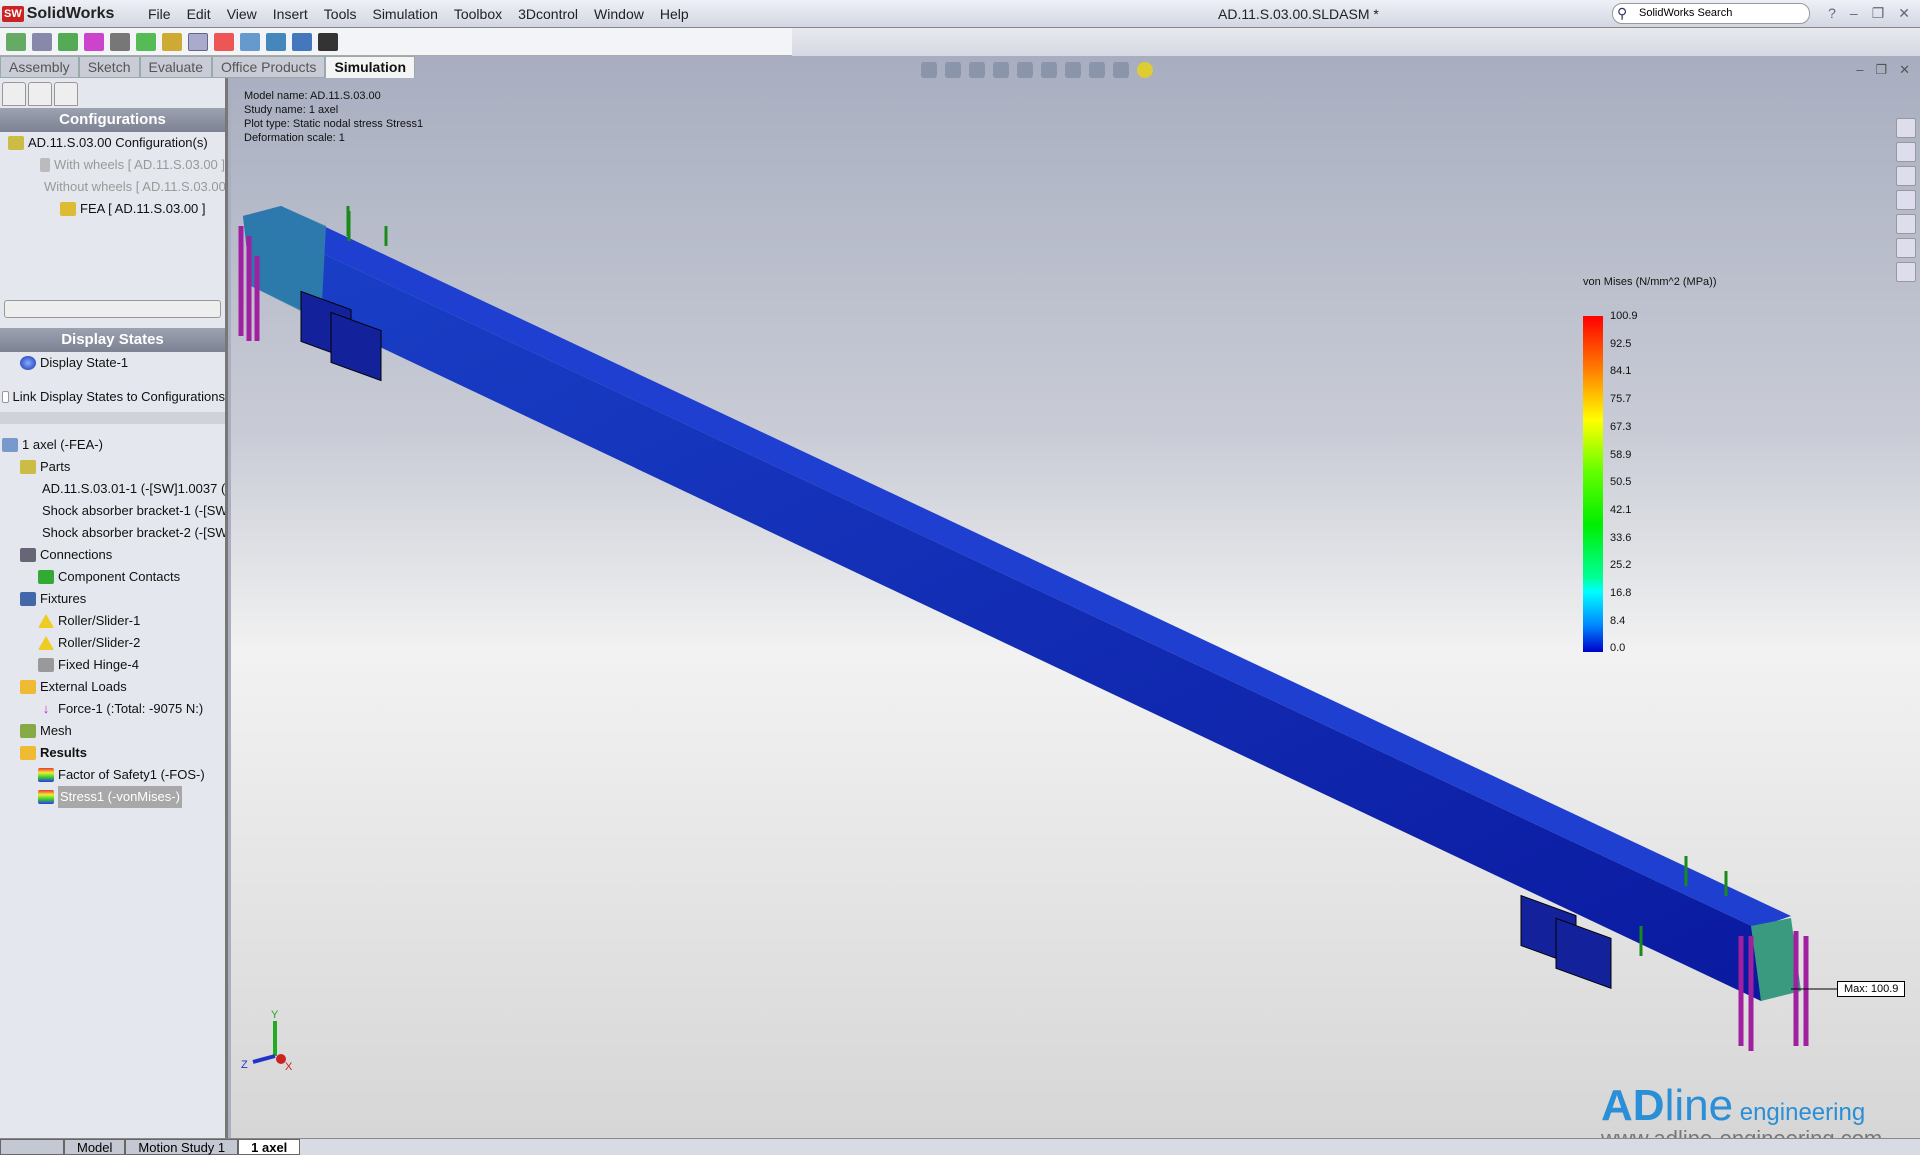  What do you see at coordinates (182, 1147) in the screenshot?
I see `tab-motion-study: Motion Study 1` at bounding box center [182, 1147].